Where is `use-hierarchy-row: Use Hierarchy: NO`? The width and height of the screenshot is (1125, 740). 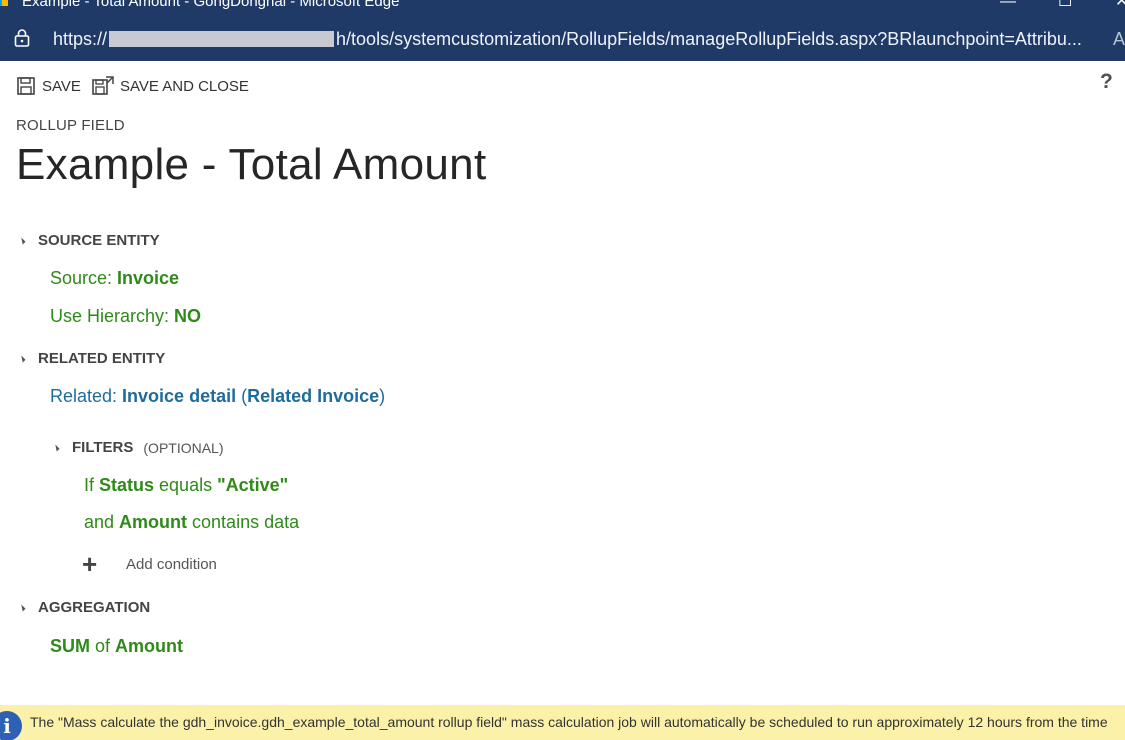
use-hierarchy-row: Use Hierarchy: NO is located at coordinates (125, 316).